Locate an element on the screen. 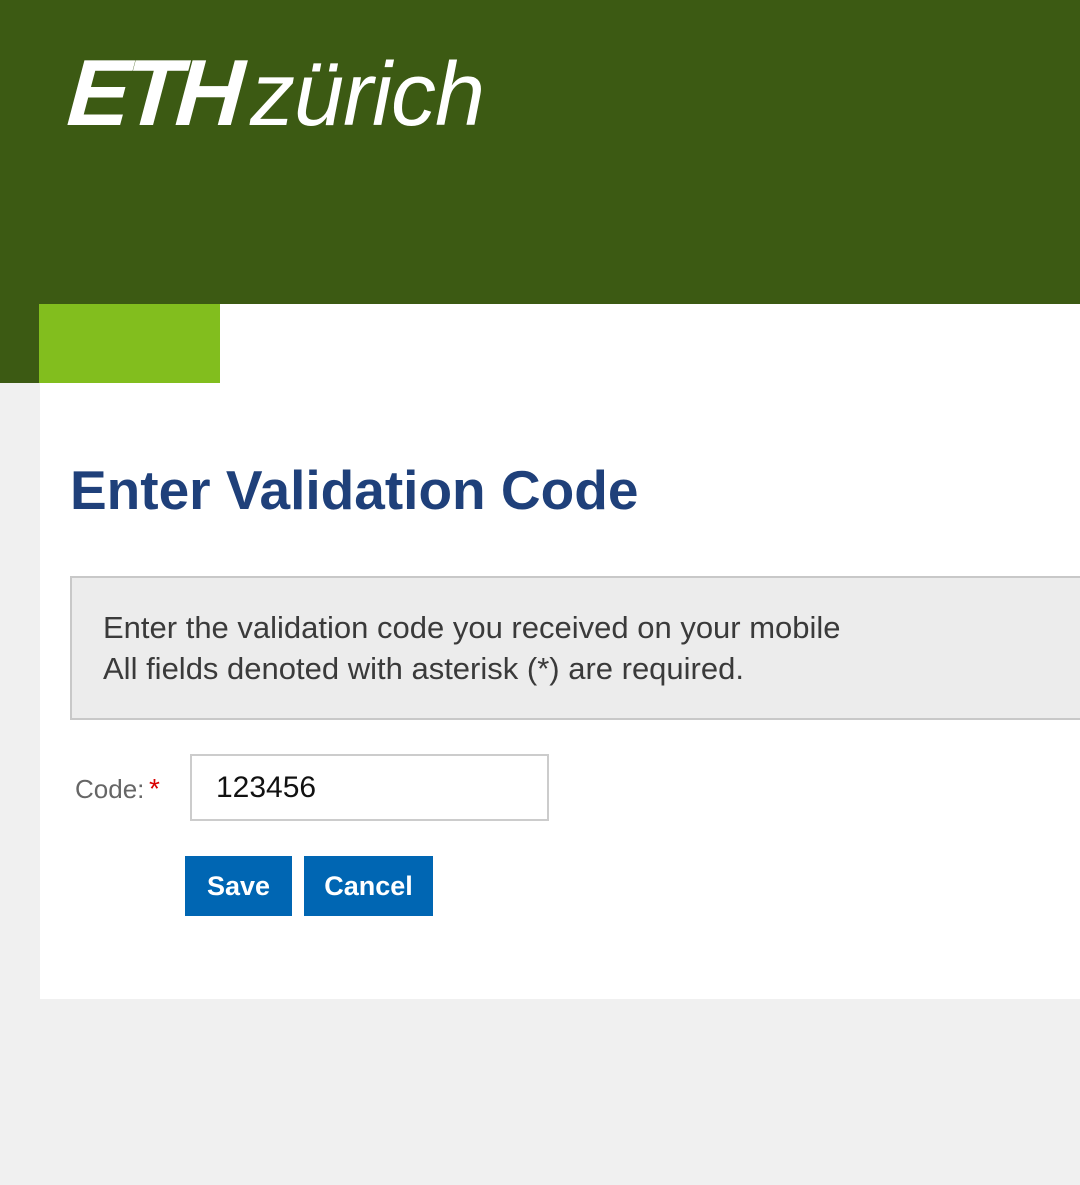 The image size is (1080, 1185). accent-tab is located at coordinates (129, 343).